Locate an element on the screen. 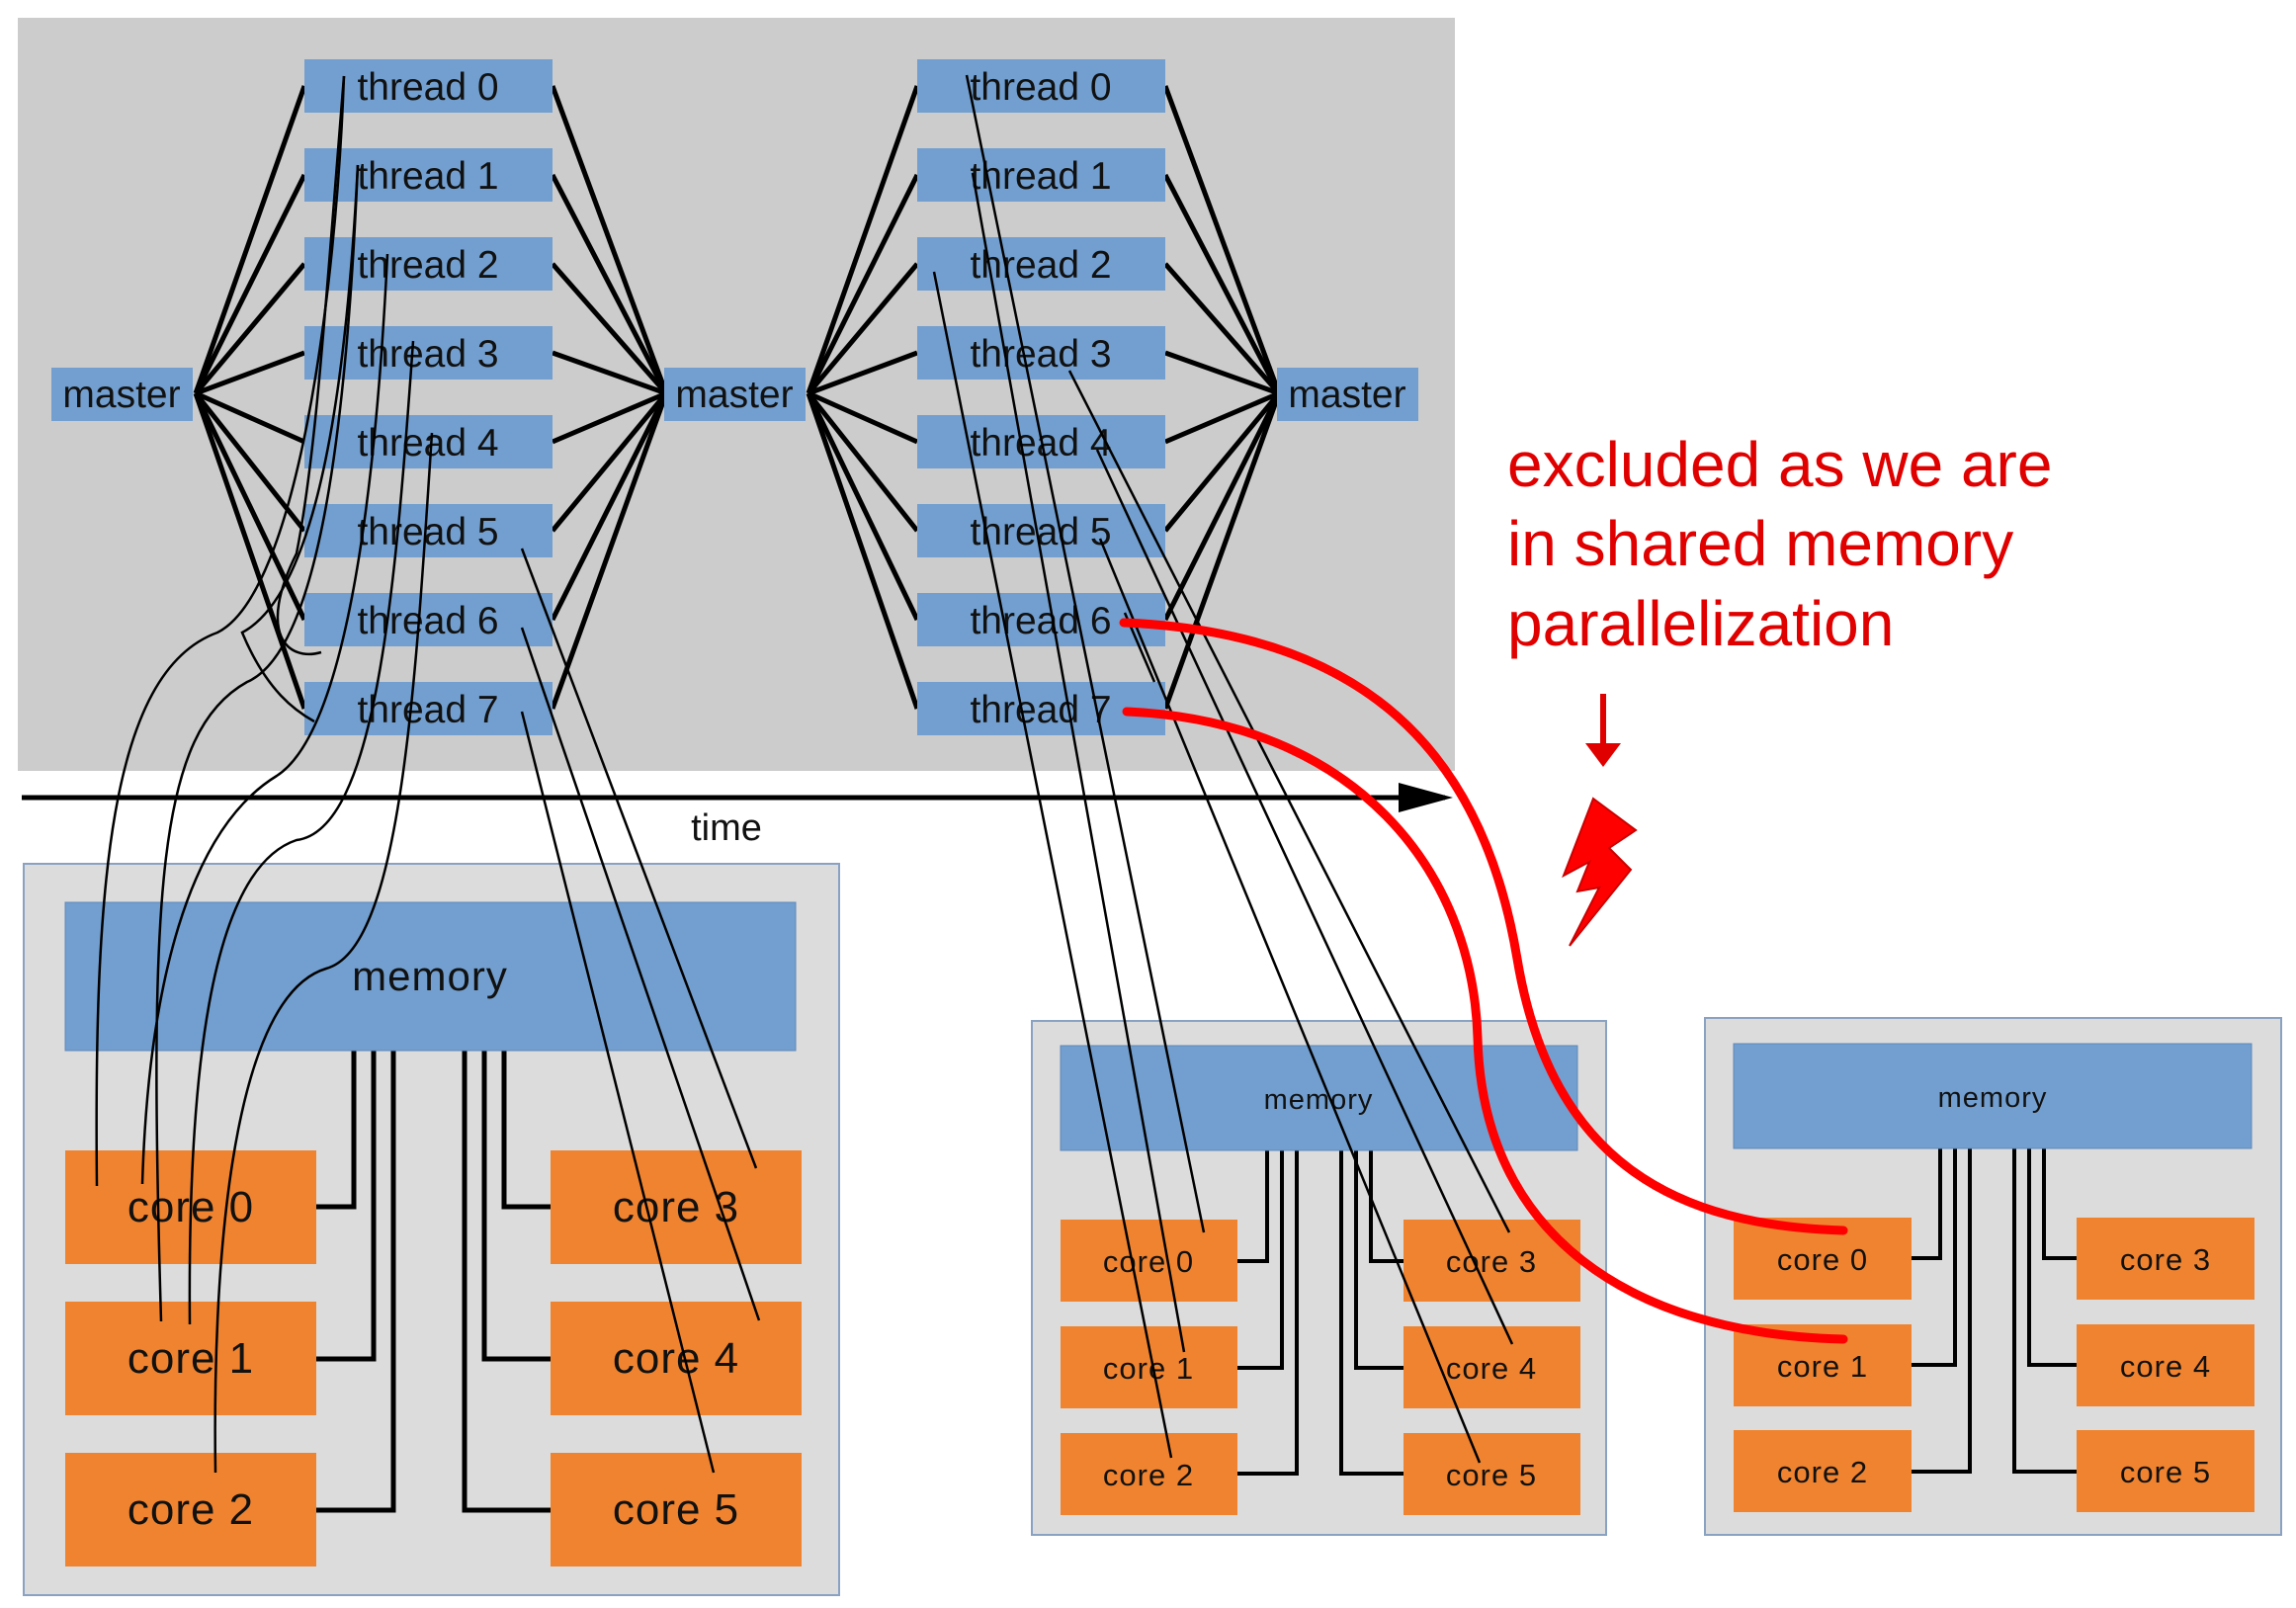 This screenshot has width=2296, height=1608. annotation-arrow is located at coordinates (1603, 730).